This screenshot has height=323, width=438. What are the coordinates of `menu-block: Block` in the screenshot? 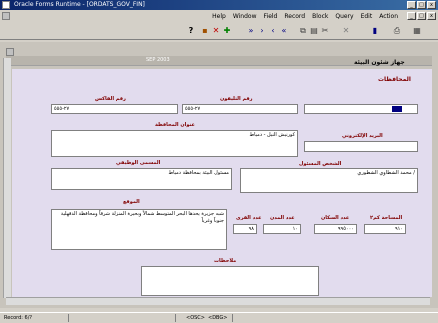 It's located at (320, 16).